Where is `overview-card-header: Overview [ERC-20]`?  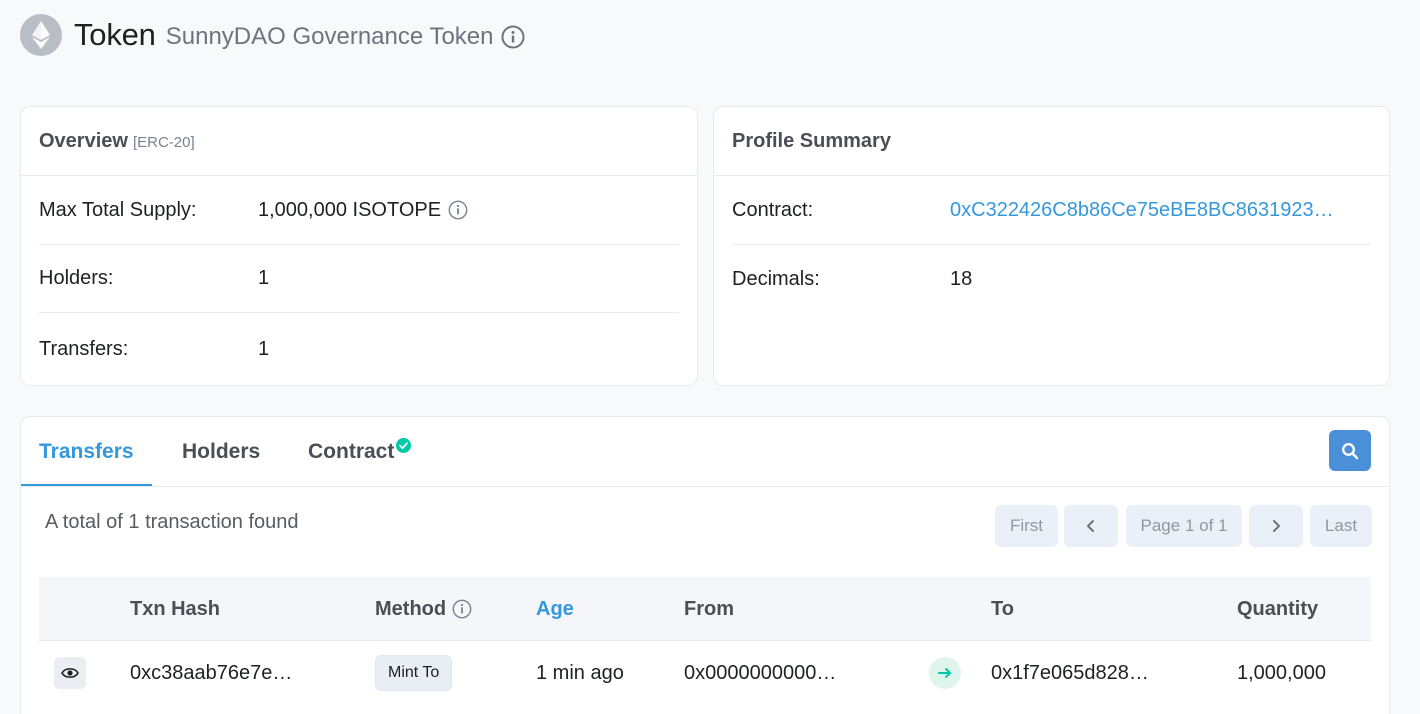
overview-card-header: Overview [ERC-20] is located at coordinates (359, 141).